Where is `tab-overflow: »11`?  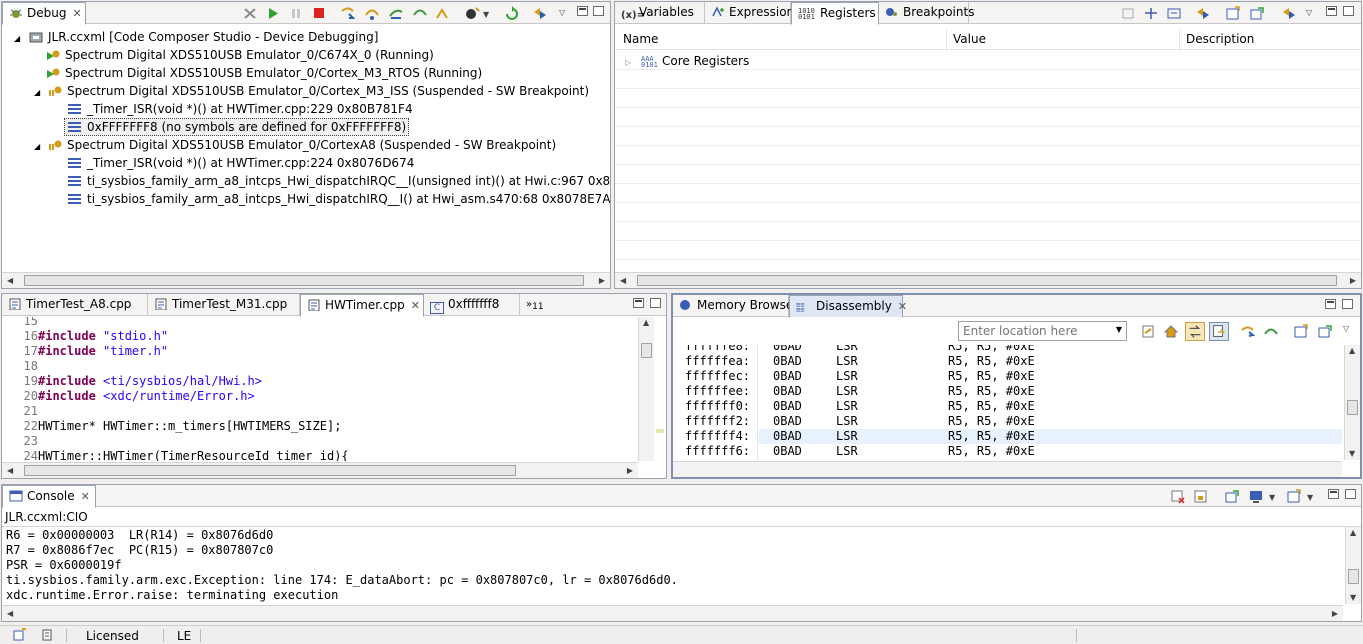
tab-overflow: »11 is located at coordinates (540, 305).